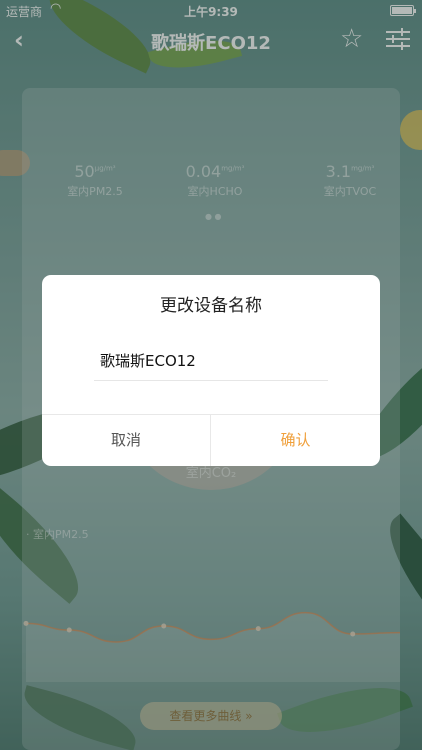  I want to click on cancel-button: 取消, so click(126, 440).